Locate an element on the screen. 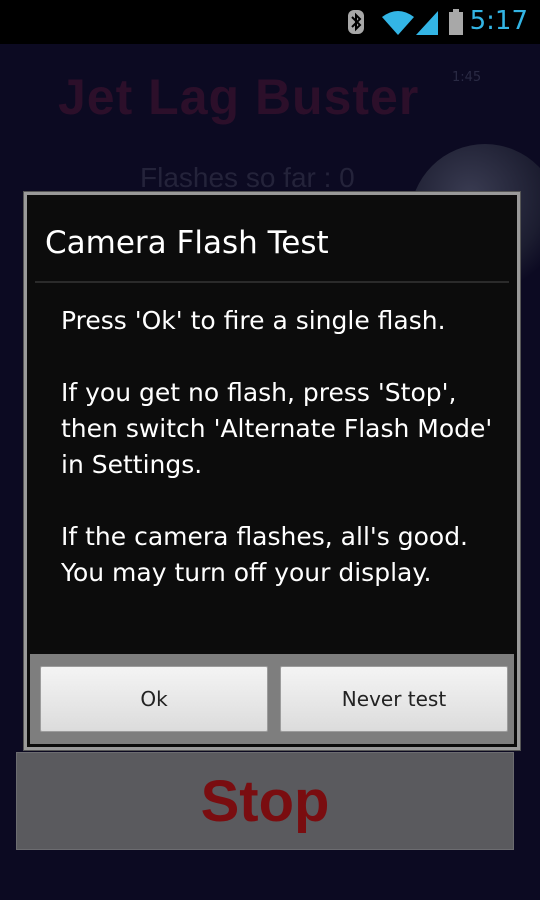 This screenshot has height=900, width=540. dialog-title: Camera Flash Test is located at coordinates (187, 243).